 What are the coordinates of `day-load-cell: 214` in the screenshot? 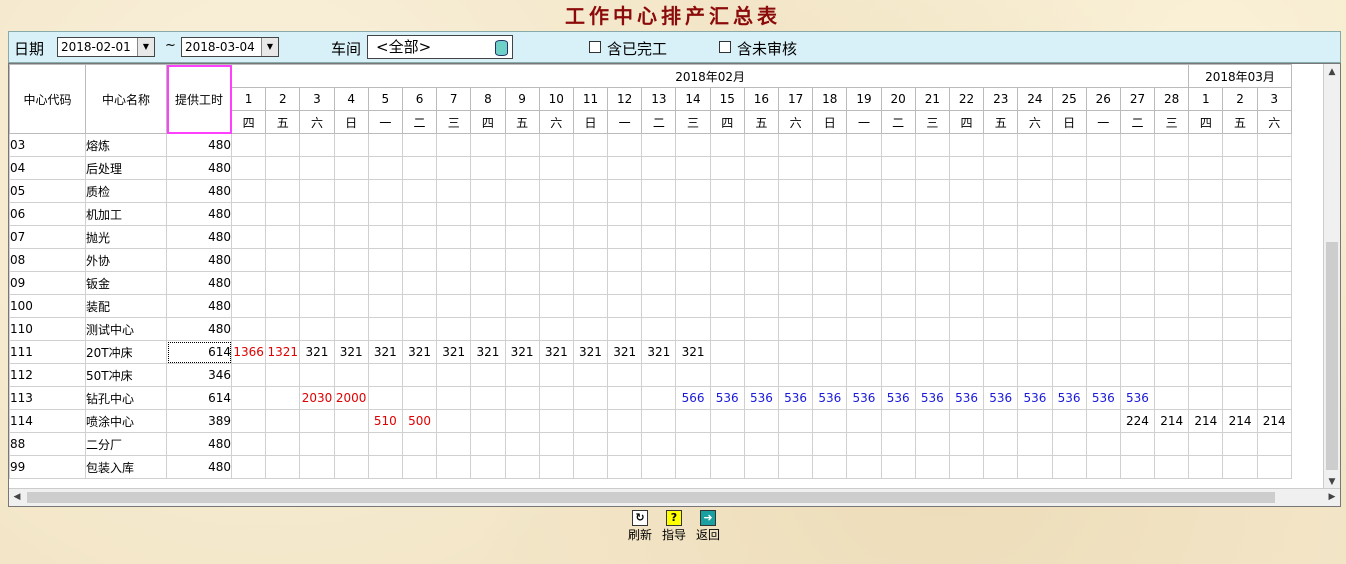 It's located at (1274, 421).